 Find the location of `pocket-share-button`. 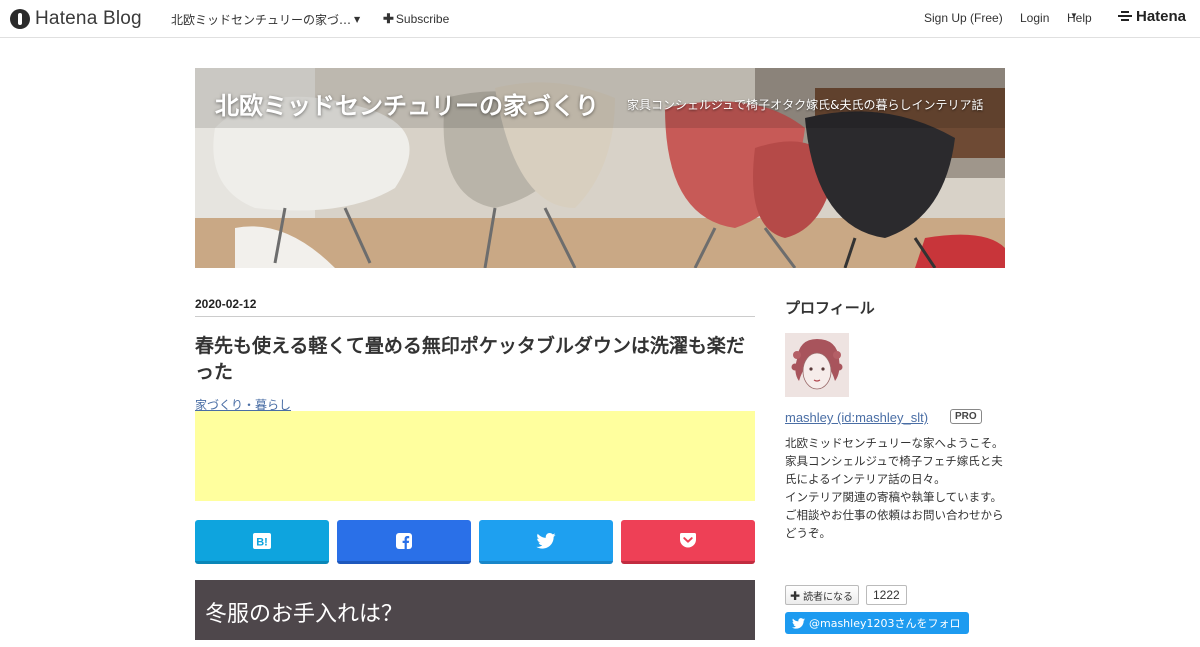

pocket-share-button is located at coordinates (688, 542).